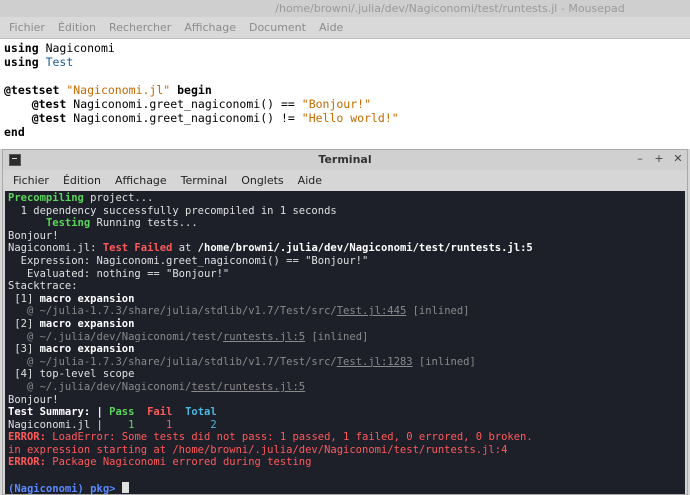 The image size is (690, 495). I want to click on pkg-prompt: (Nagiconomi) pkg>, so click(65, 488).